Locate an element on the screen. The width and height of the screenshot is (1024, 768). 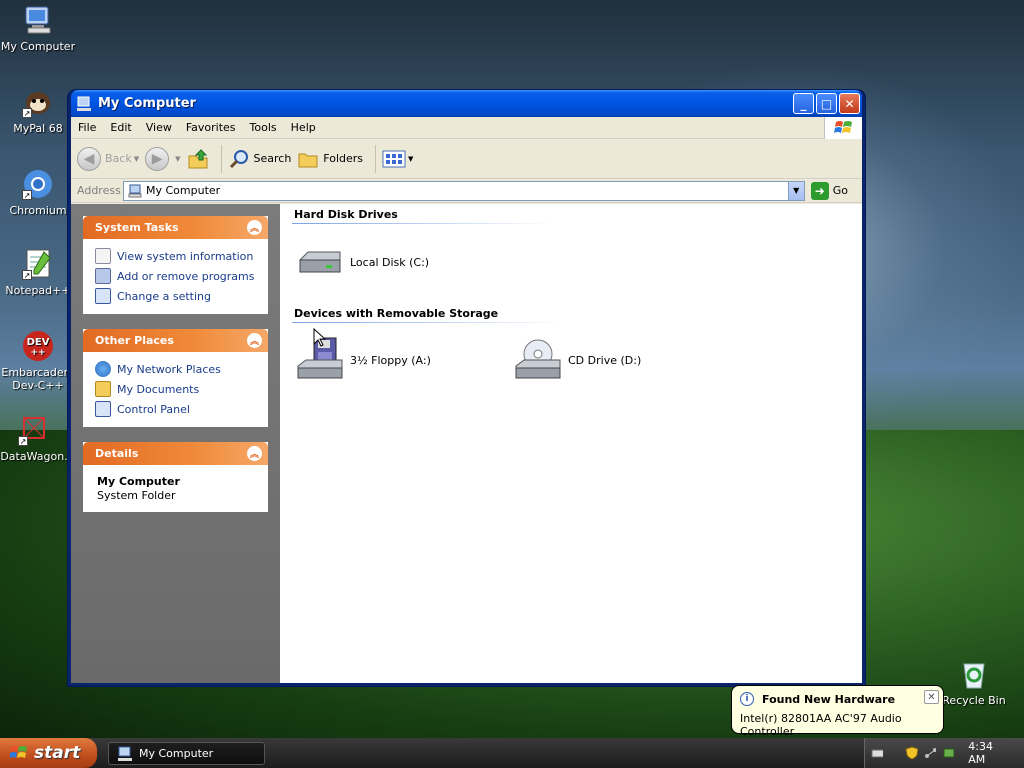
desktop-icon-devcpp: DEV ++ Embarcadero Dev-C++ is located at coordinates (39, 361).